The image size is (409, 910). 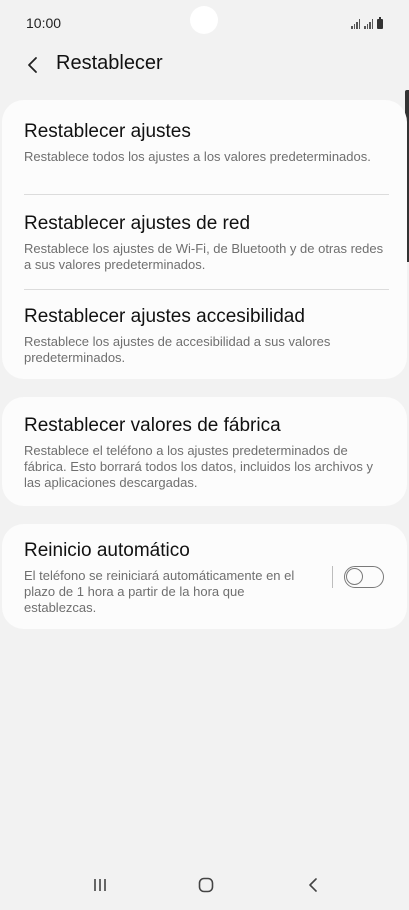 I want to click on battery-icon, so click(x=380, y=23).